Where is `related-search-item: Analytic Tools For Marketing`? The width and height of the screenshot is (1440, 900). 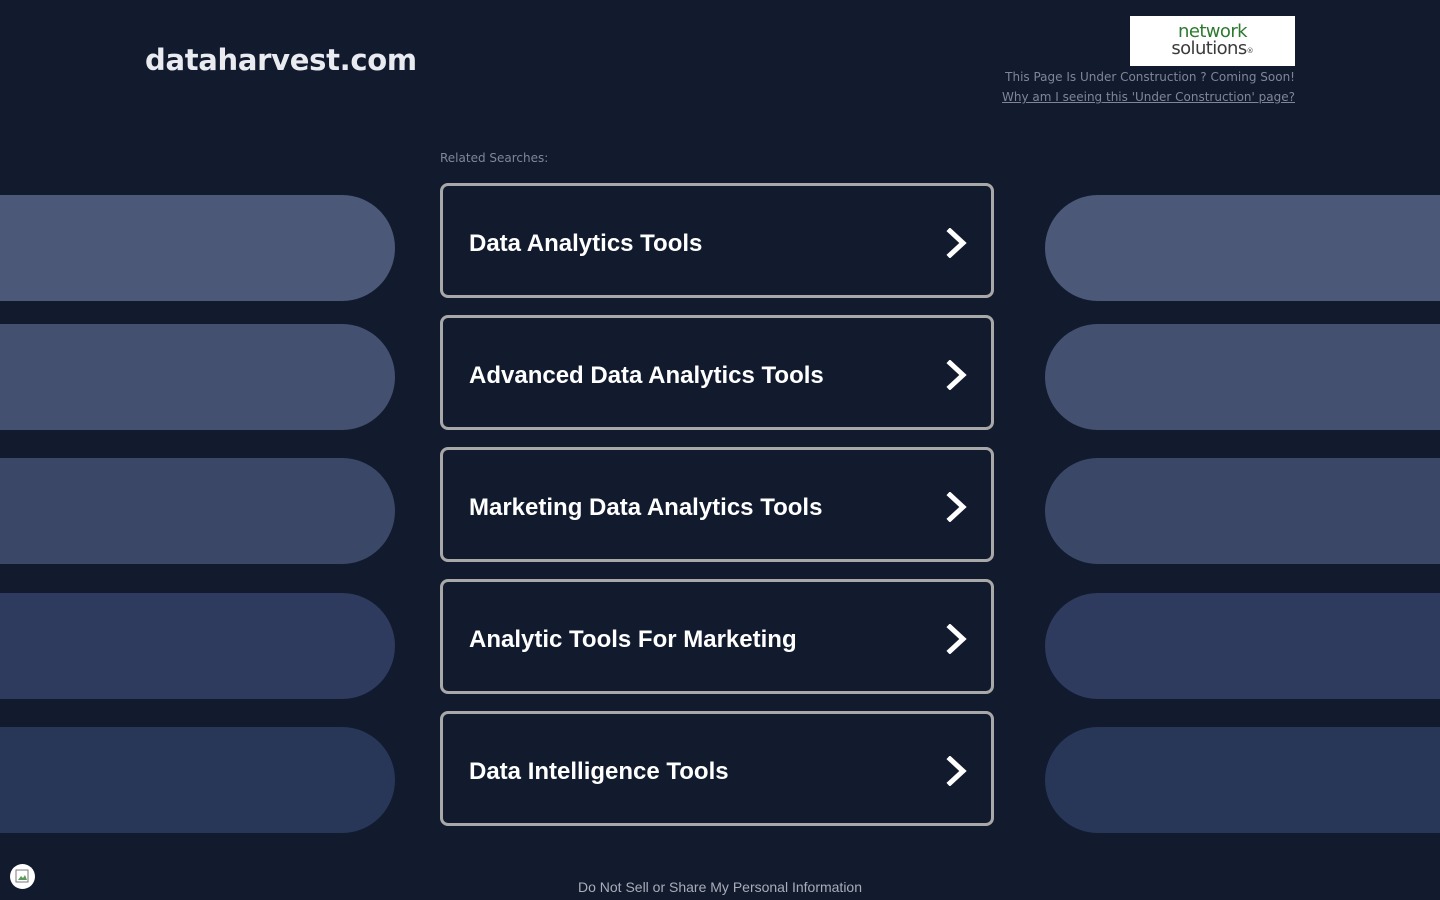 related-search-item: Analytic Tools For Marketing is located at coordinates (717, 636).